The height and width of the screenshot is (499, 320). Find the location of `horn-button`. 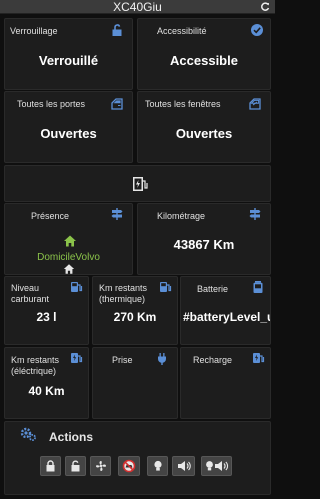

horn-button is located at coordinates (183, 466).